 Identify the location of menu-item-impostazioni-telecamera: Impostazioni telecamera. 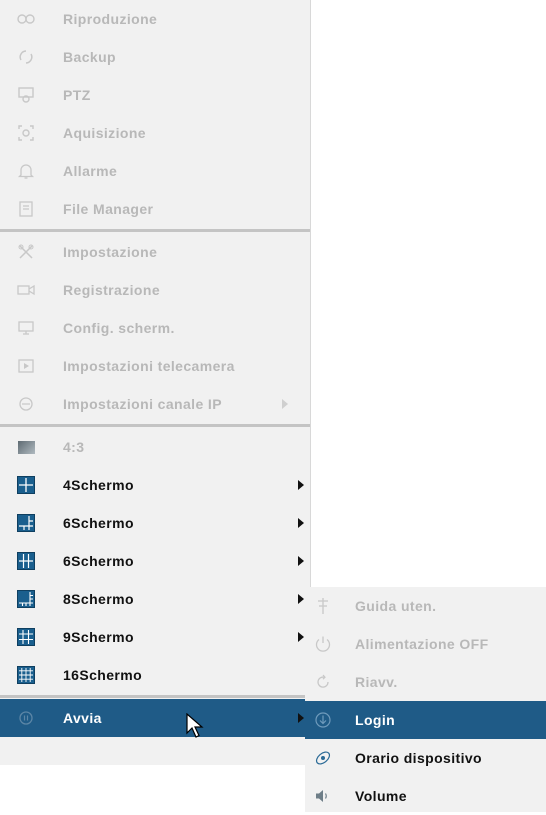
(155, 366).